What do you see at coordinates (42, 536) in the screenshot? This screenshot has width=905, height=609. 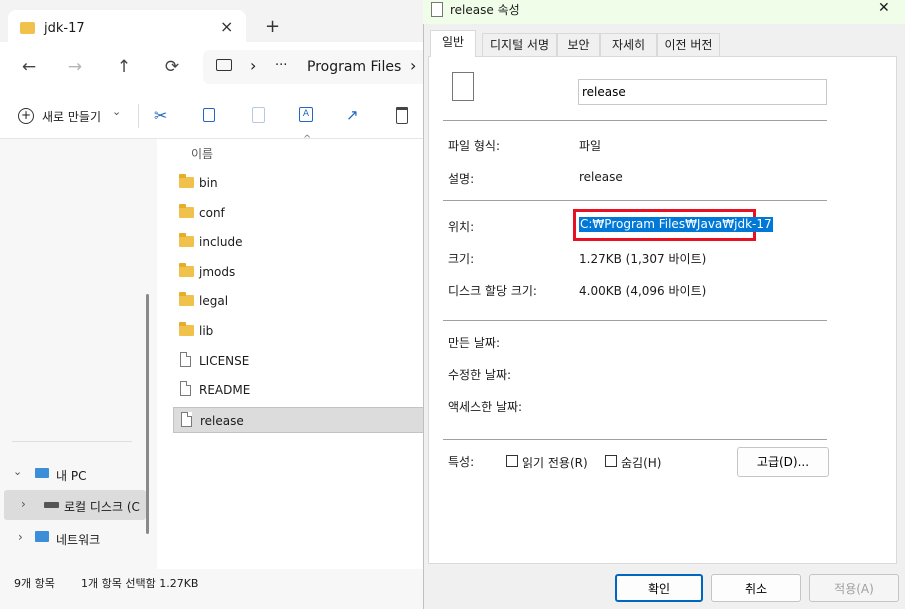 I see `network-icon` at bounding box center [42, 536].